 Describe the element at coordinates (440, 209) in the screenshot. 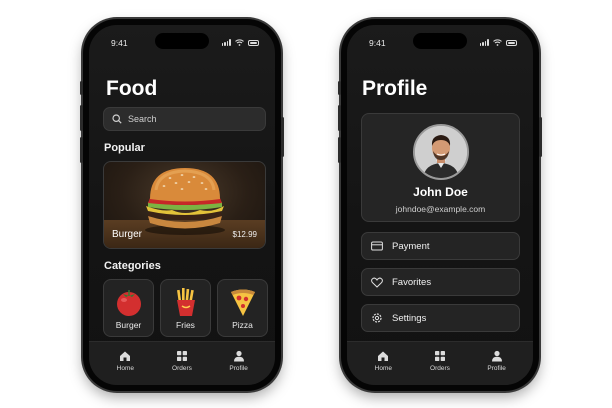

I see `profile-email: johndoe@example.com` at that location.